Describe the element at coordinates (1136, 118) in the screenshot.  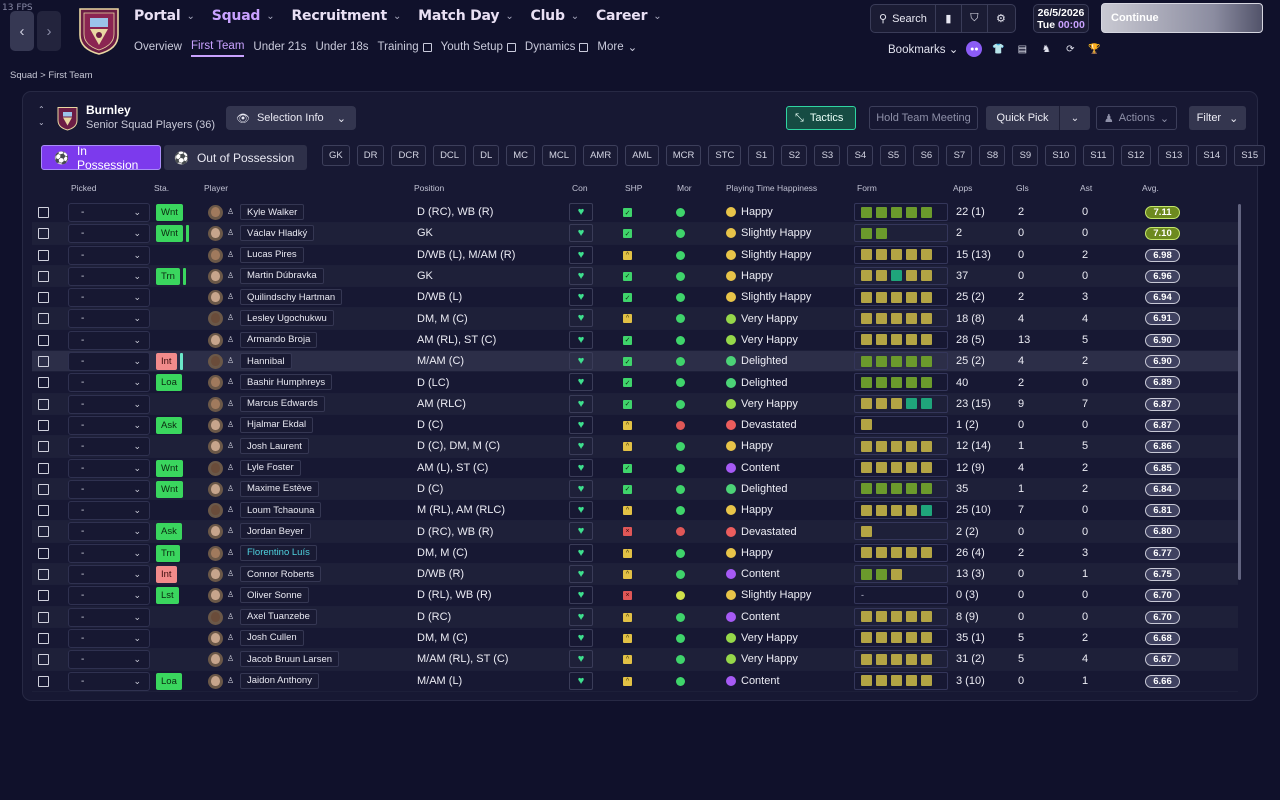
I see `actions-dropdown: ♟ Actions ⌄` at that location.